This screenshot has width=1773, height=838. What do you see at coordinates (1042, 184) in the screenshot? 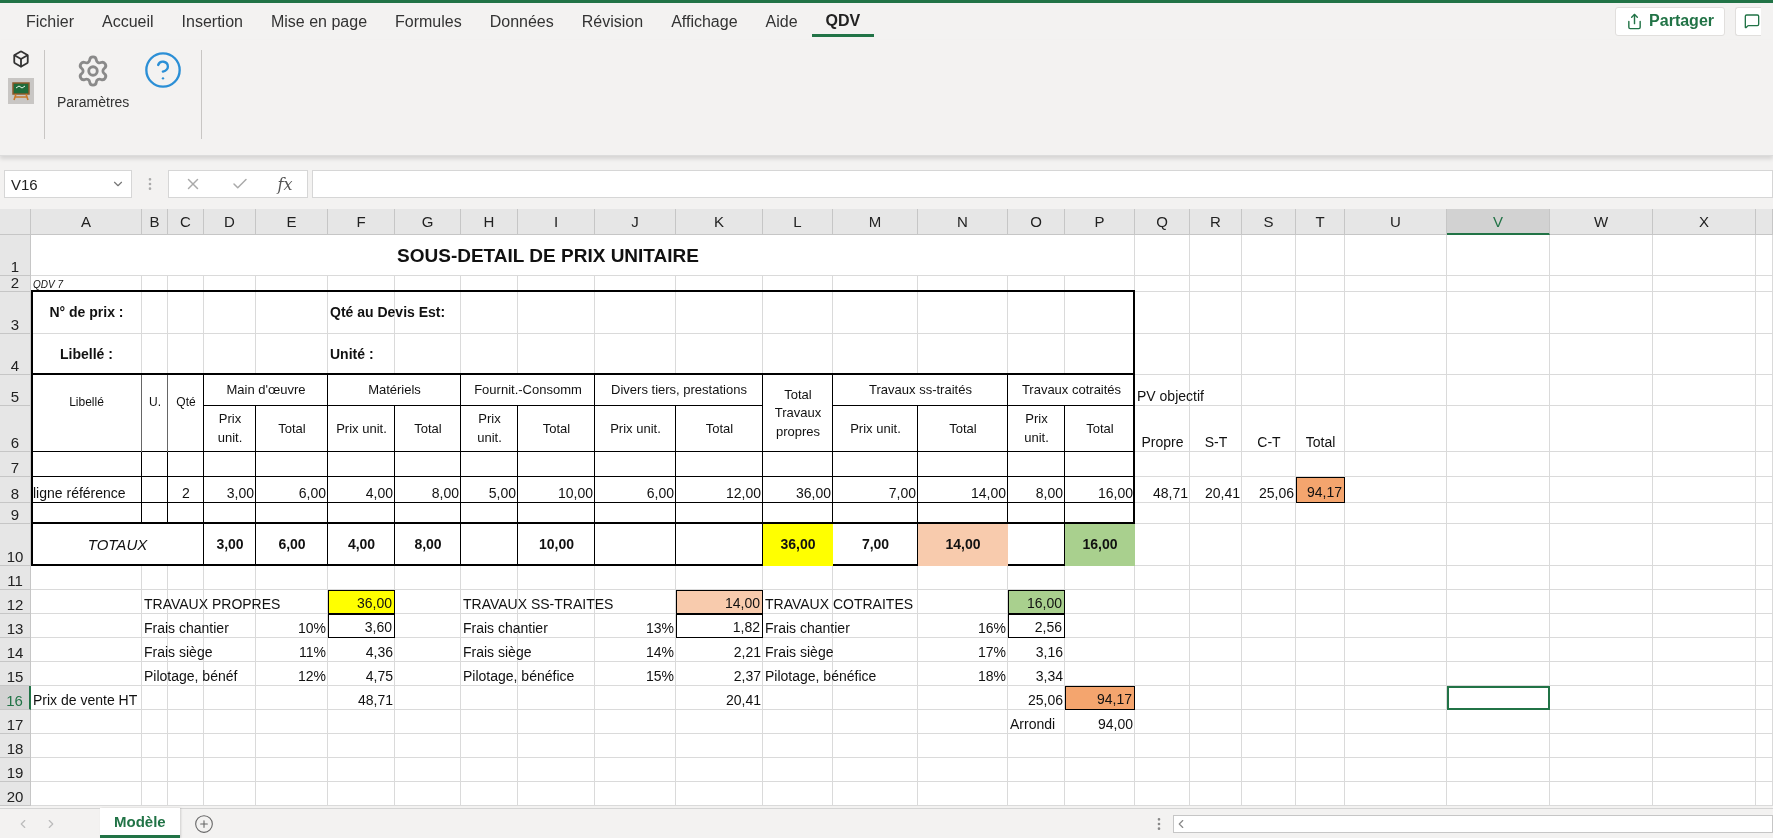
I see `formula-input` at bounding box center [1042, 184].